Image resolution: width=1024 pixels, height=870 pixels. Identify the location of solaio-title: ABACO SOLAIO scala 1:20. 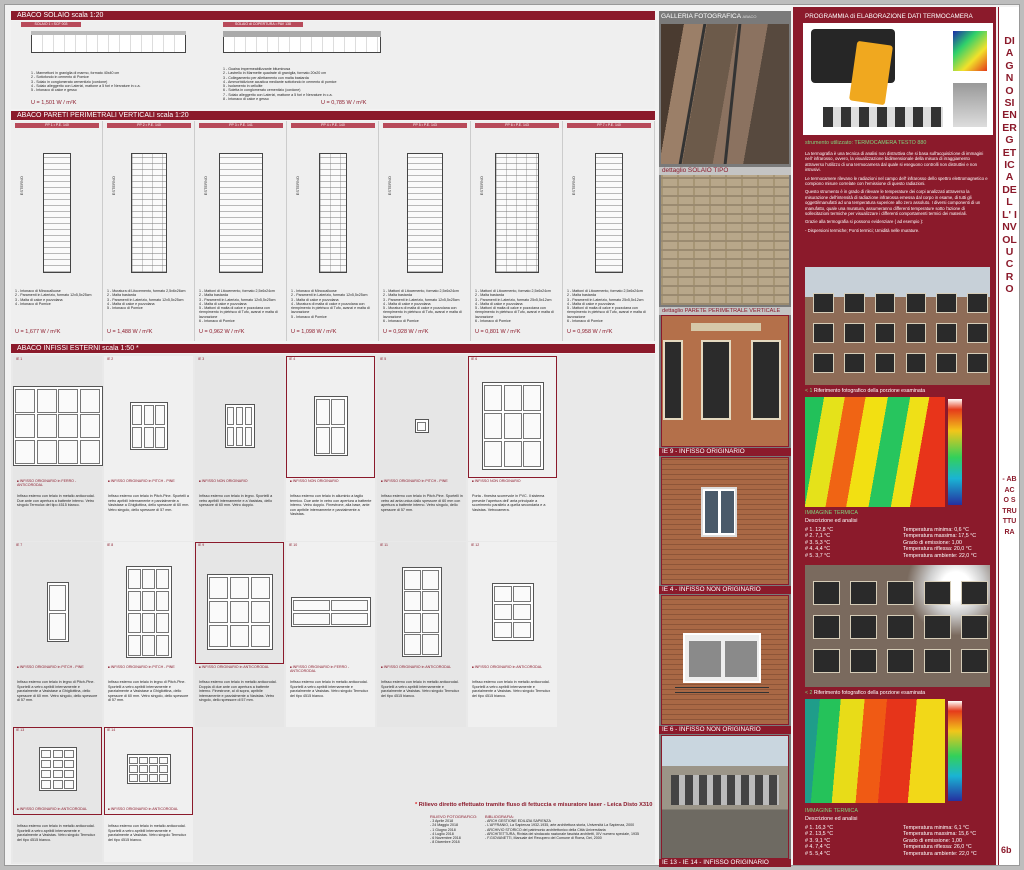
(60, 15).